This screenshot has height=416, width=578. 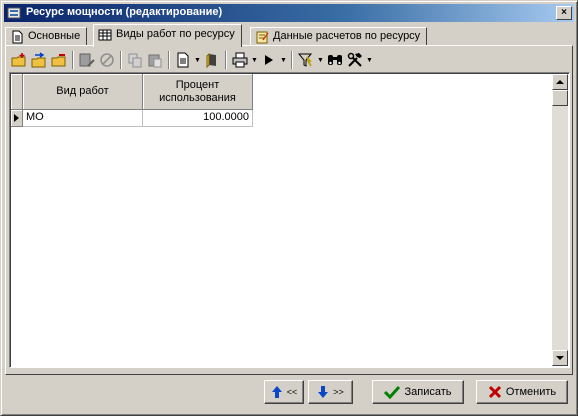 I want to click on previous-record-label: <<, so click(x=292, y=392).